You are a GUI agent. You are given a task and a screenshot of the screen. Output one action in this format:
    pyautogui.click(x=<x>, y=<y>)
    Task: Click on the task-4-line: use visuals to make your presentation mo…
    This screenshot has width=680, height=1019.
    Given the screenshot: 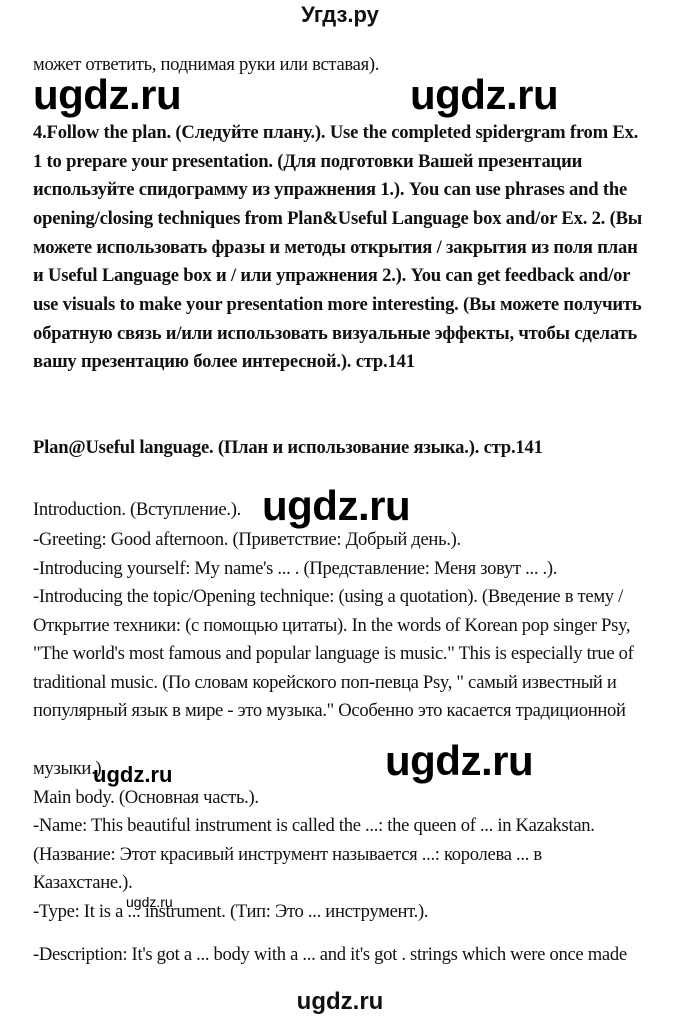 What is the action you would take?
    pyautogui.click(x=337, y=304)
    